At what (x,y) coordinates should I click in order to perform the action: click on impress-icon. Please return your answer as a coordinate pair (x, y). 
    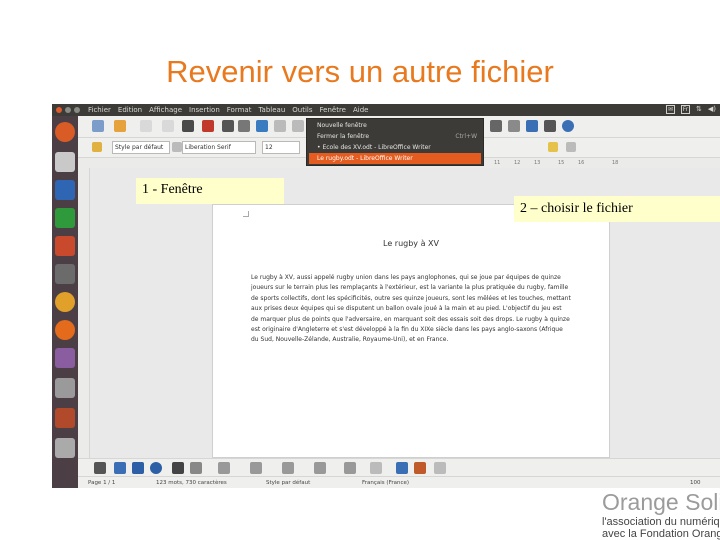
    Looking at the image, I should click on (65, 246).